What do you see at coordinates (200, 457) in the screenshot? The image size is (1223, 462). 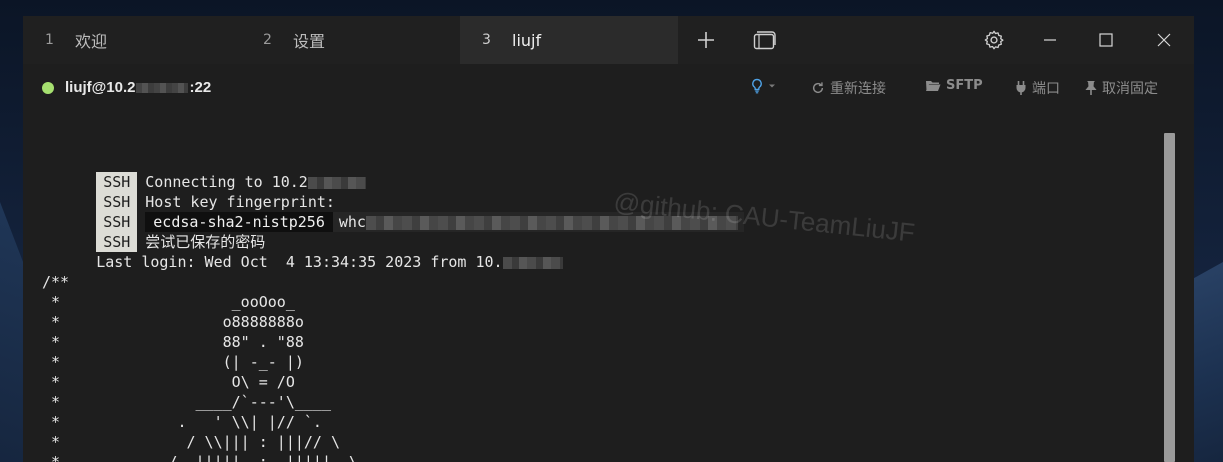 I see `ascii-art-line: * / _||||| -:- |||||- \` at bounding box center [200, 457].